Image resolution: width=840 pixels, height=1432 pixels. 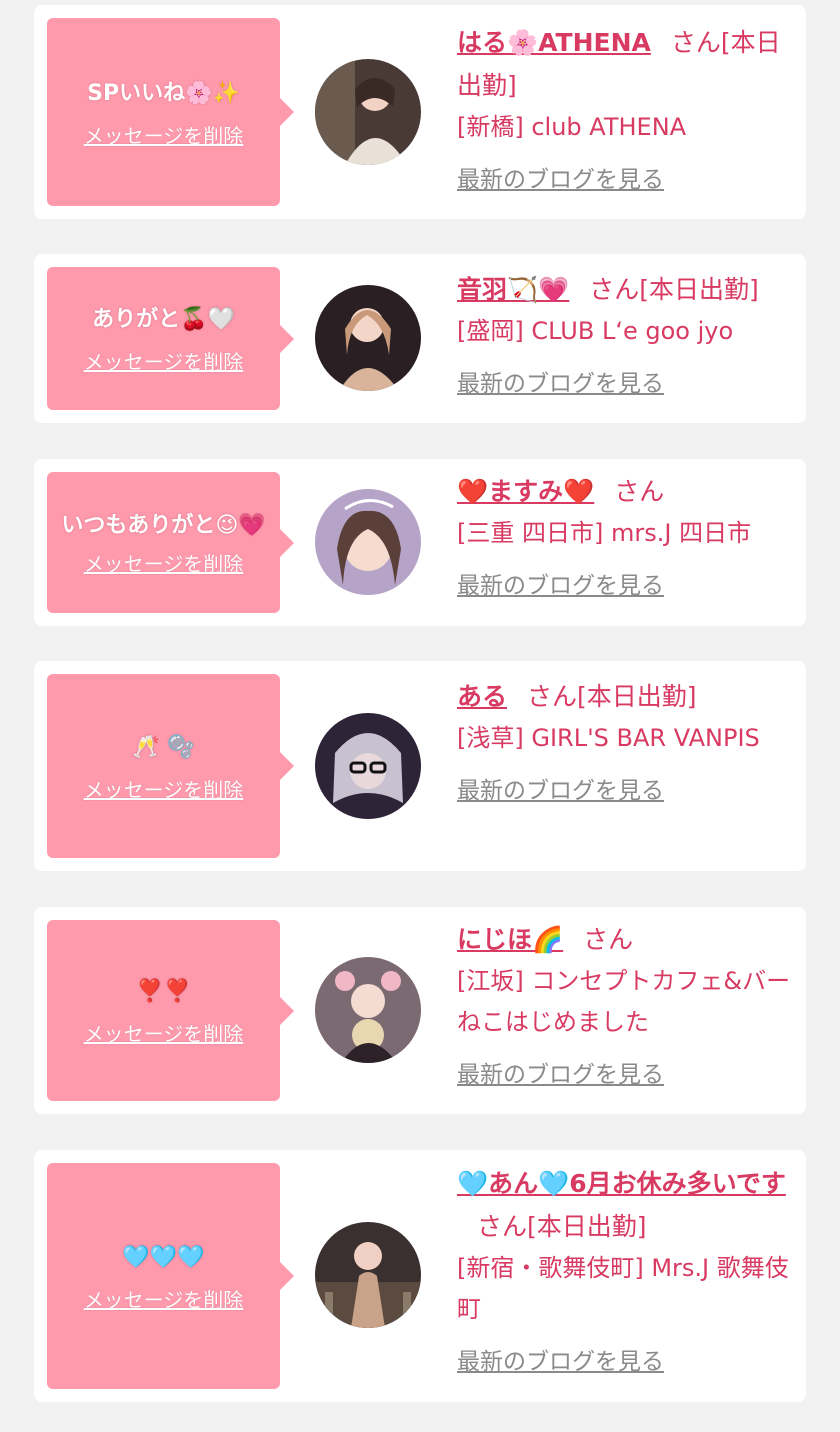 What do you see at coordinates (482, 696) in the screenshot?
I see `cast-name-link: ある` at bounding box center [482, 696].